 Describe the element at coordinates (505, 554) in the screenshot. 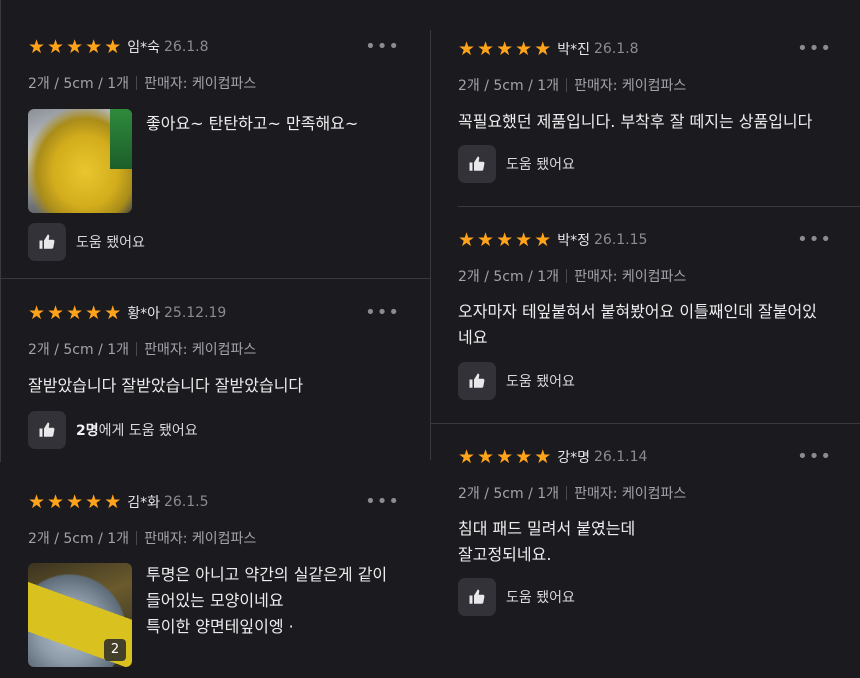

I see `review-text-line: 잘고정되네요.` at that location.